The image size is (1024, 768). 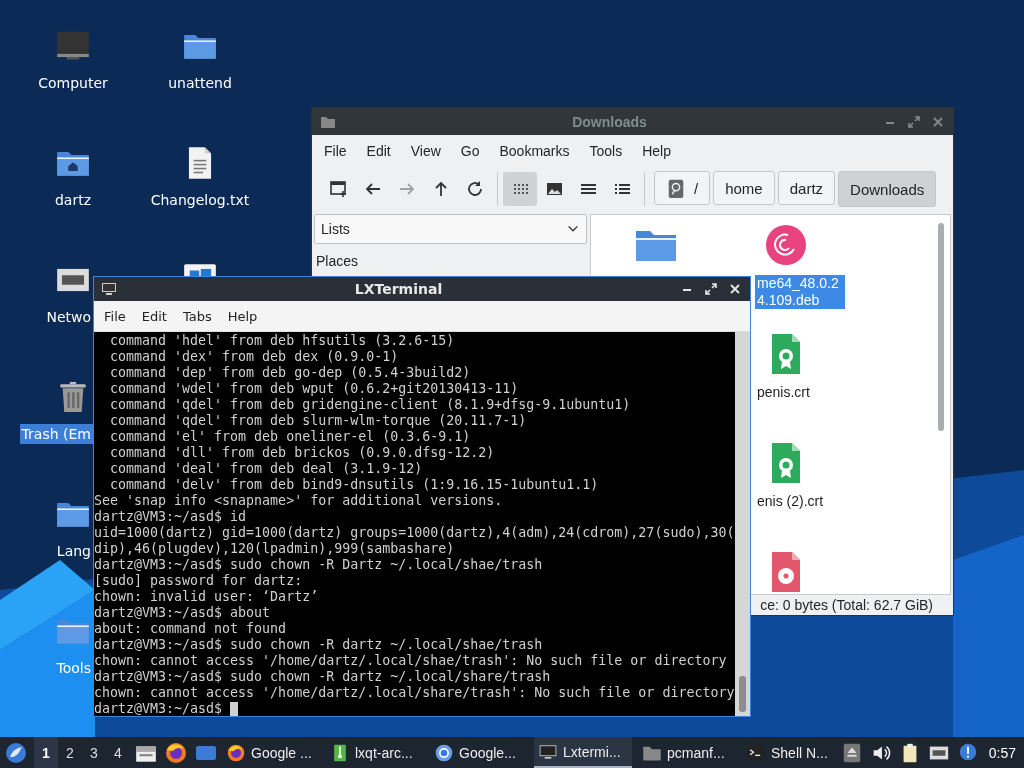 I want to click on terminal-line: command 'qdel' from deb slurm-wlm-torque (20.11.7-1), so click(x=318, y=421).